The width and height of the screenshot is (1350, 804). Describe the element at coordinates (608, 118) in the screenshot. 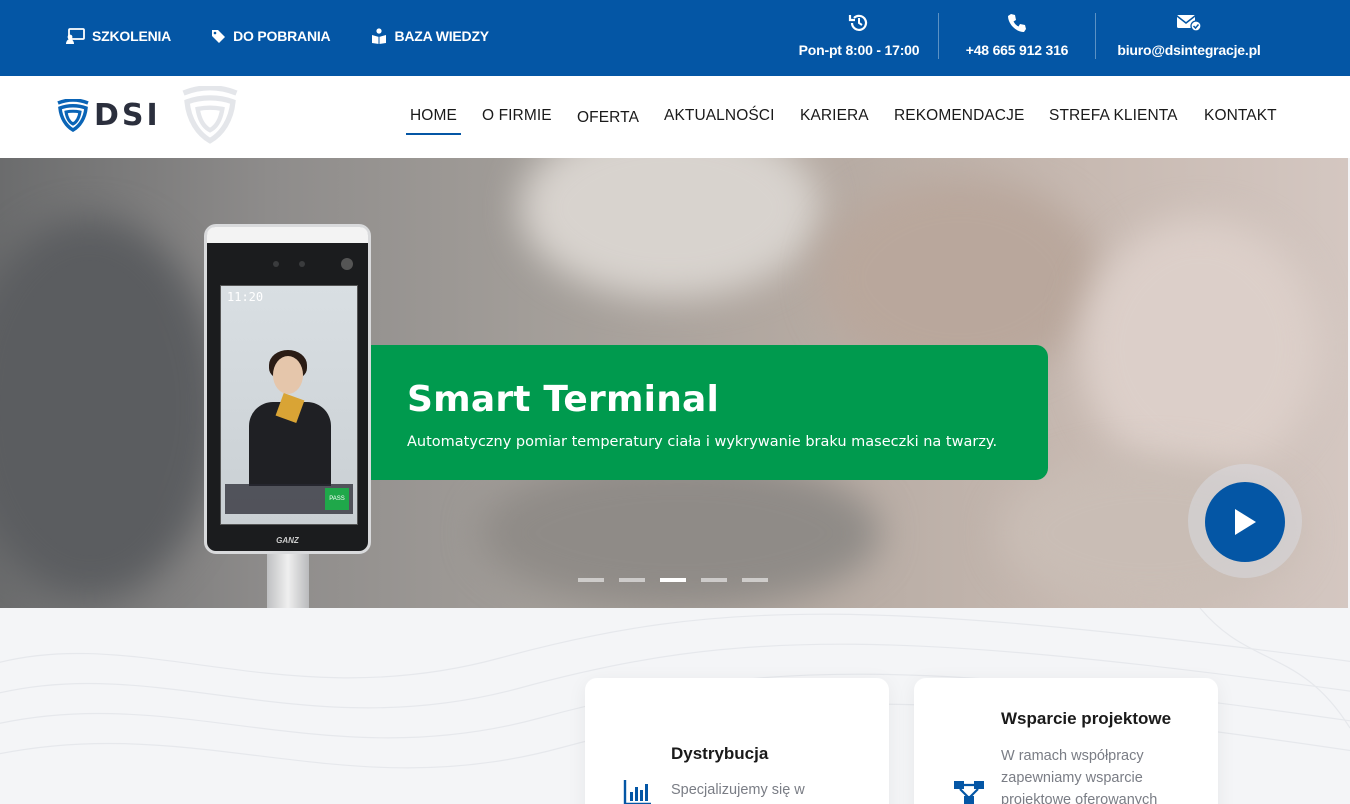

I see `nav-oferta: OFERTA` at that location.